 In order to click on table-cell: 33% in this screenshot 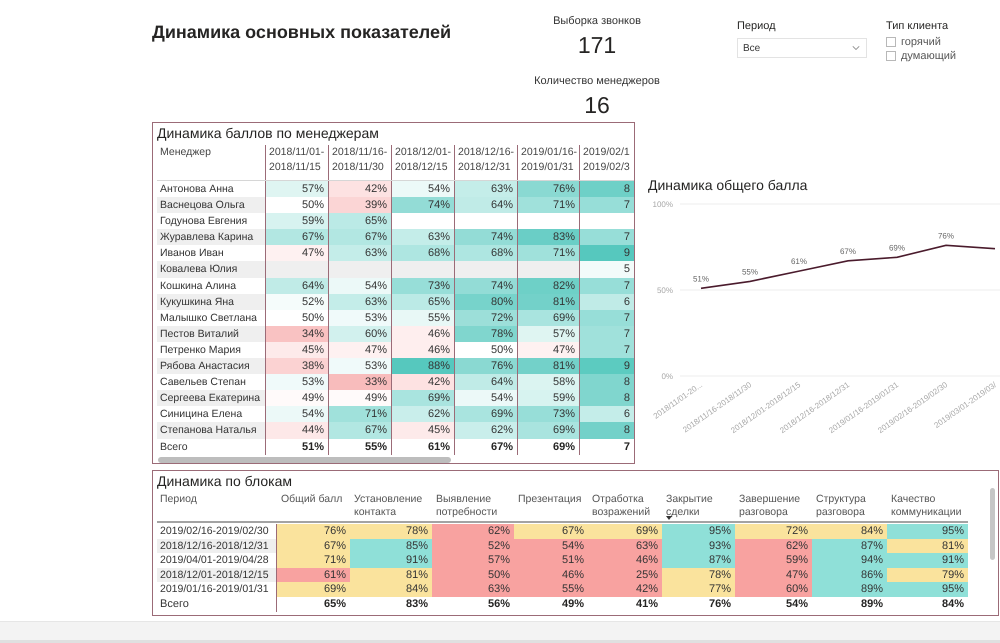, I will do `click(359, 382)`.